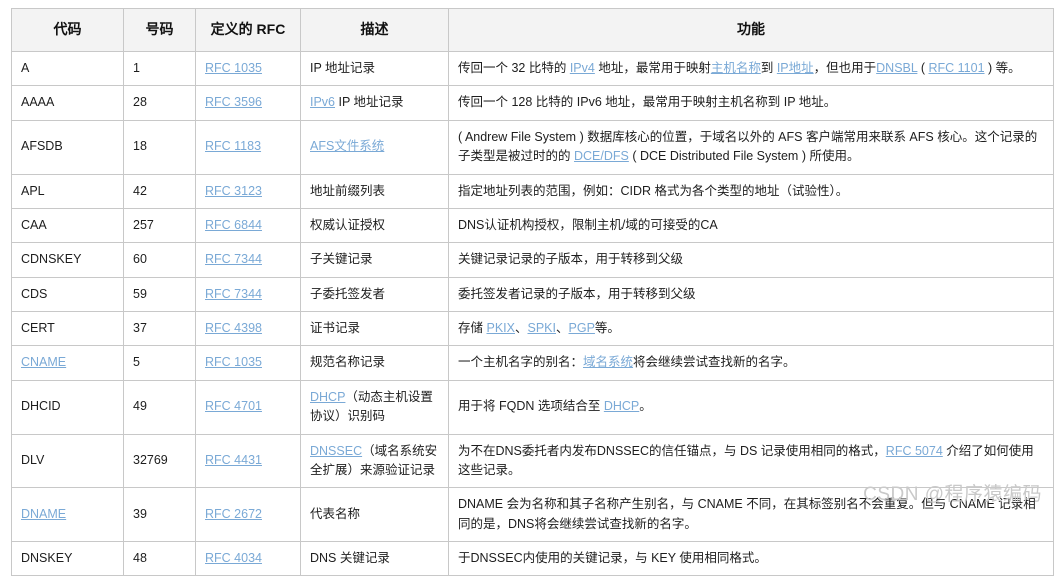 This screenshot has height=576, width=1064. What do you see at coordinates (159, 328) in the screenshot?
I see `cell-number: 37` at bounding box center [159, 328].